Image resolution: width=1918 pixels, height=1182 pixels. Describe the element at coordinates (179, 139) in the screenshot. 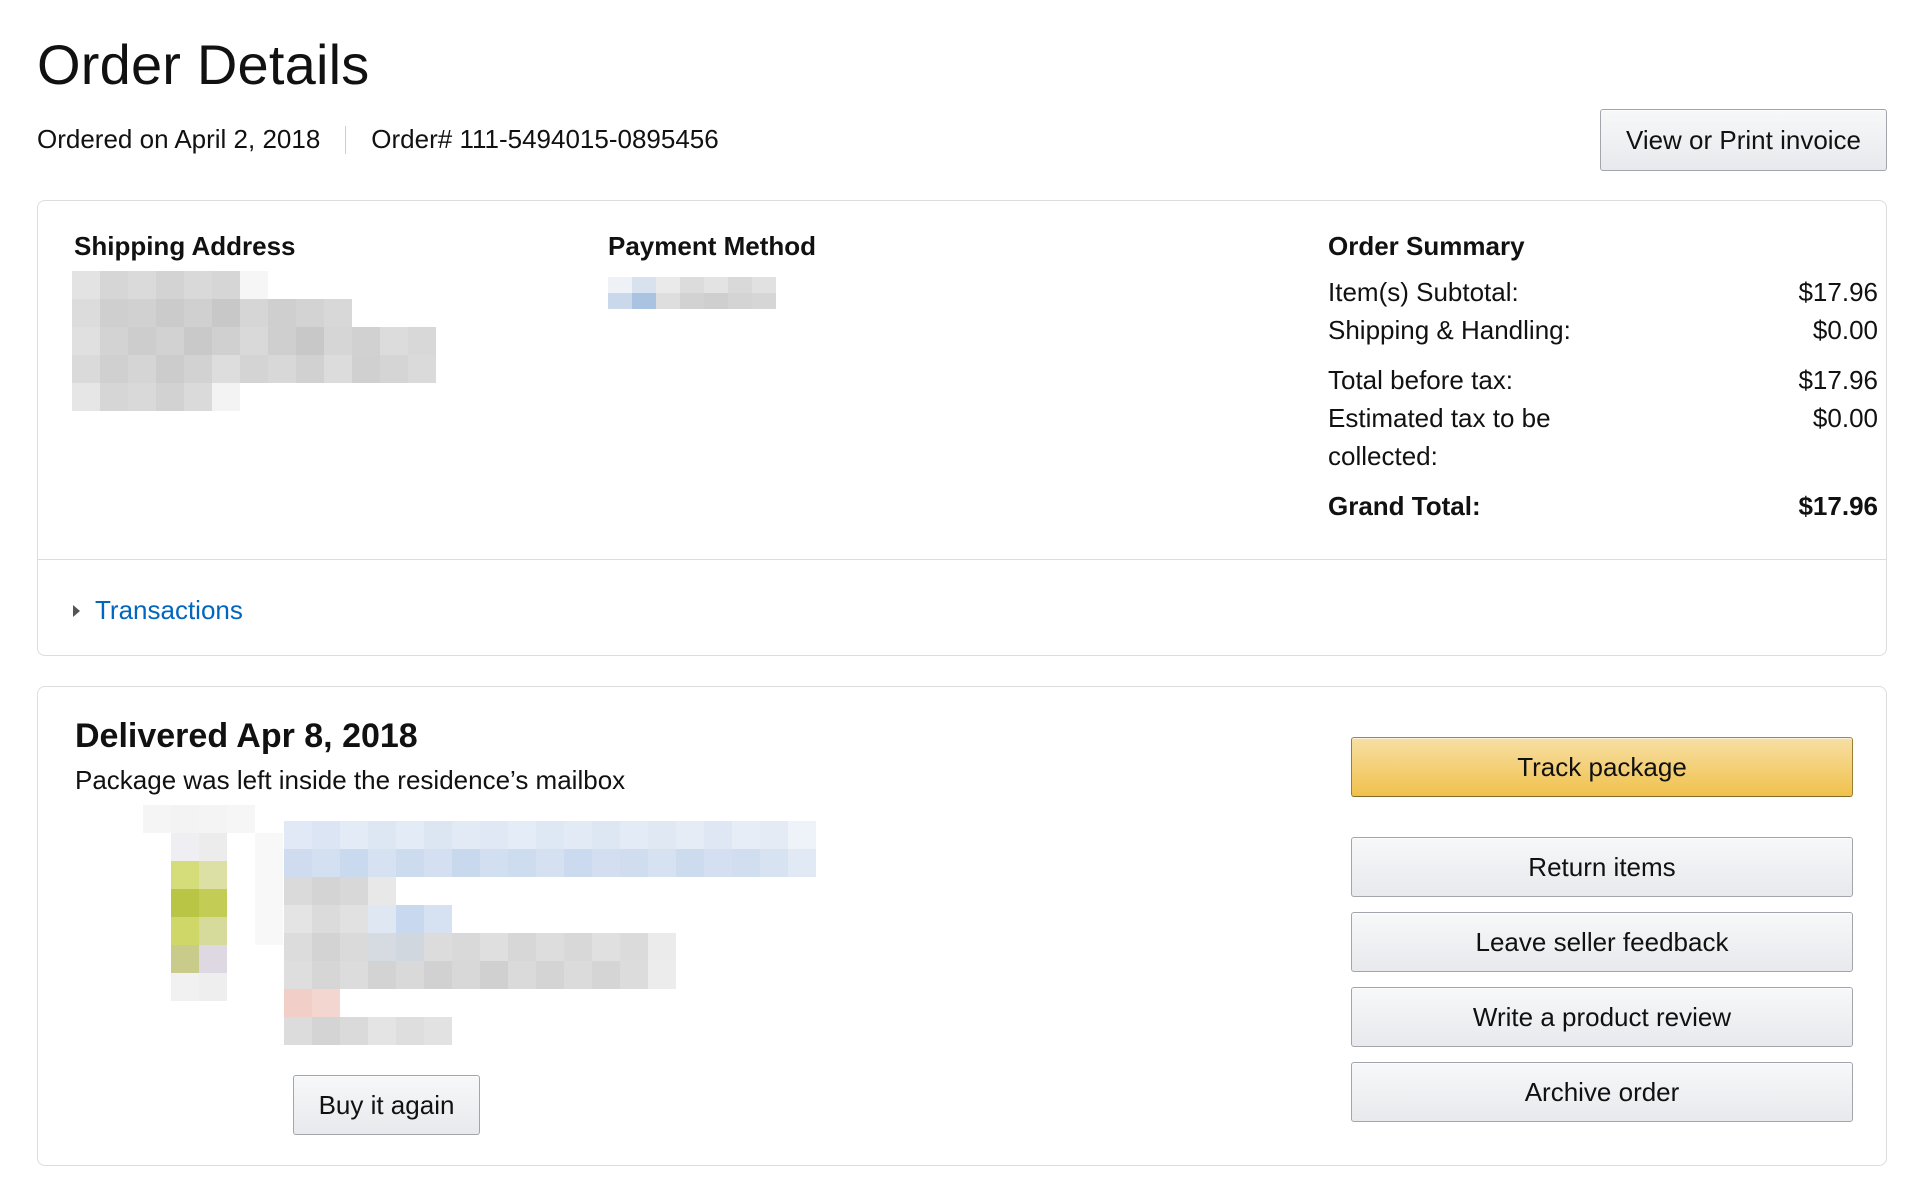

I see `order-date: Ordered on April 2, 2018` at that location.